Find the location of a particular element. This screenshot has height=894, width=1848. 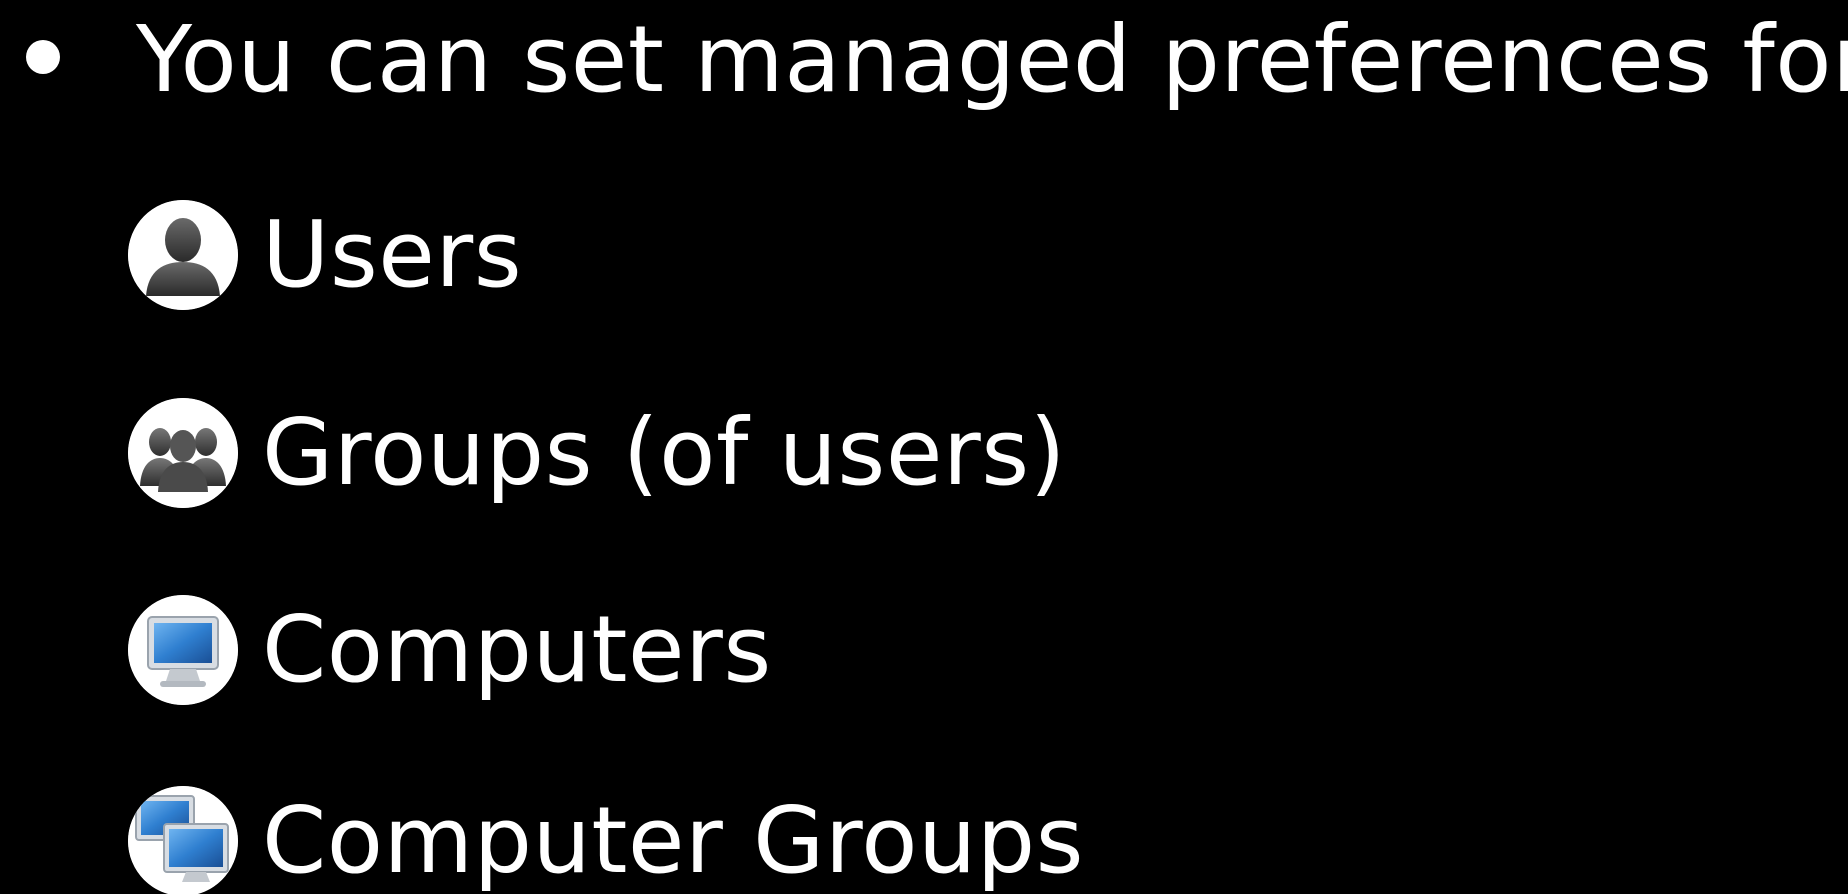

list-item-label: Groups (of users) is located at coordinates (664, 452).